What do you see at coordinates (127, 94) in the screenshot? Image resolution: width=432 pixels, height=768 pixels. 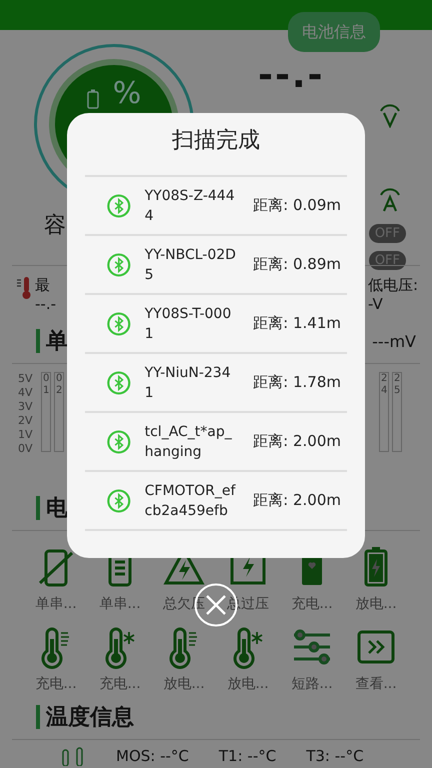 I see `percent-text: %` at bounding box center [127, 94].